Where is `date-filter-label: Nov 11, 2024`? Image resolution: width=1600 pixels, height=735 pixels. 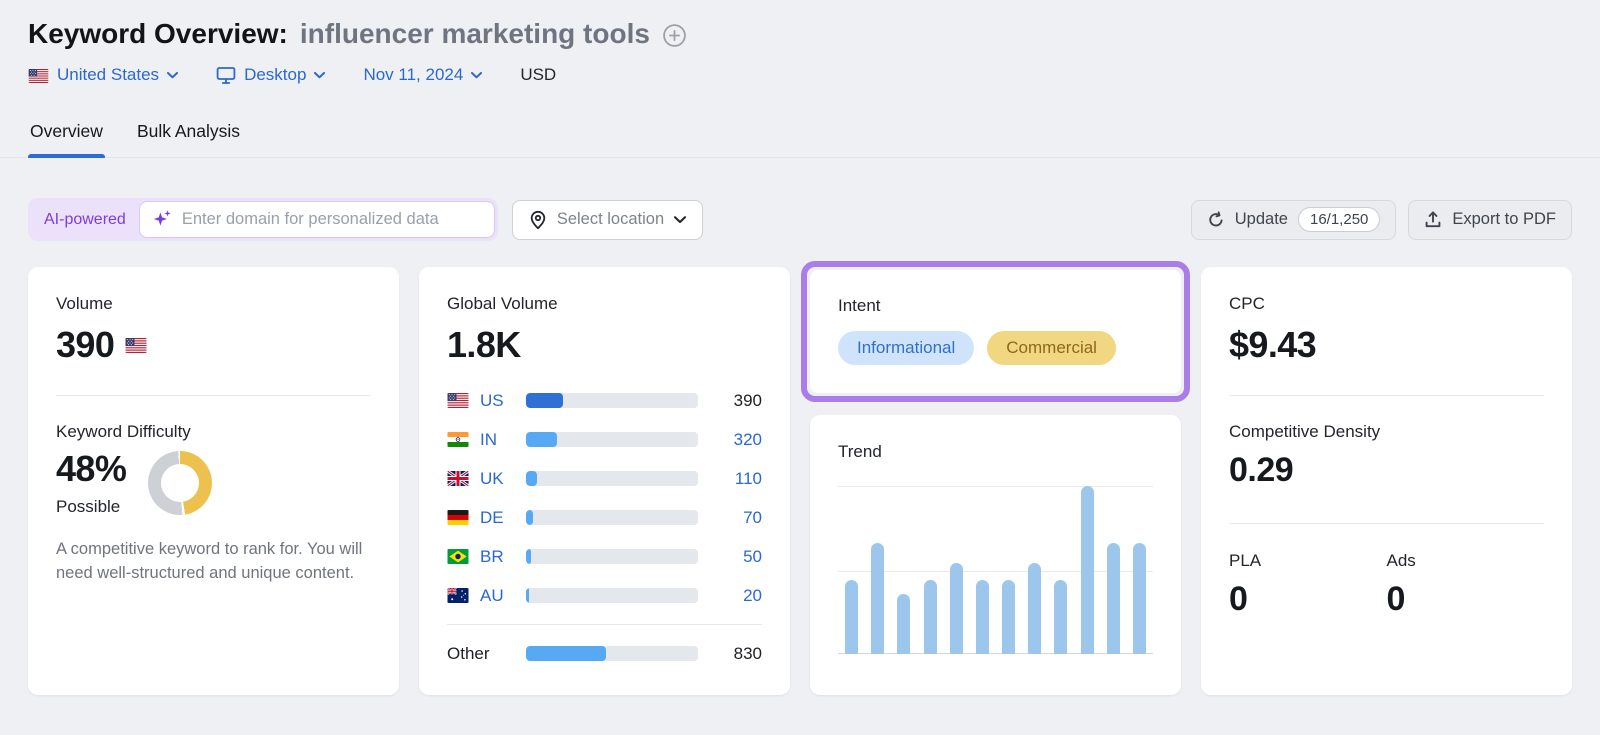
date-filter-label: Nov 11, 2024 is located at coordinates (413, 74).